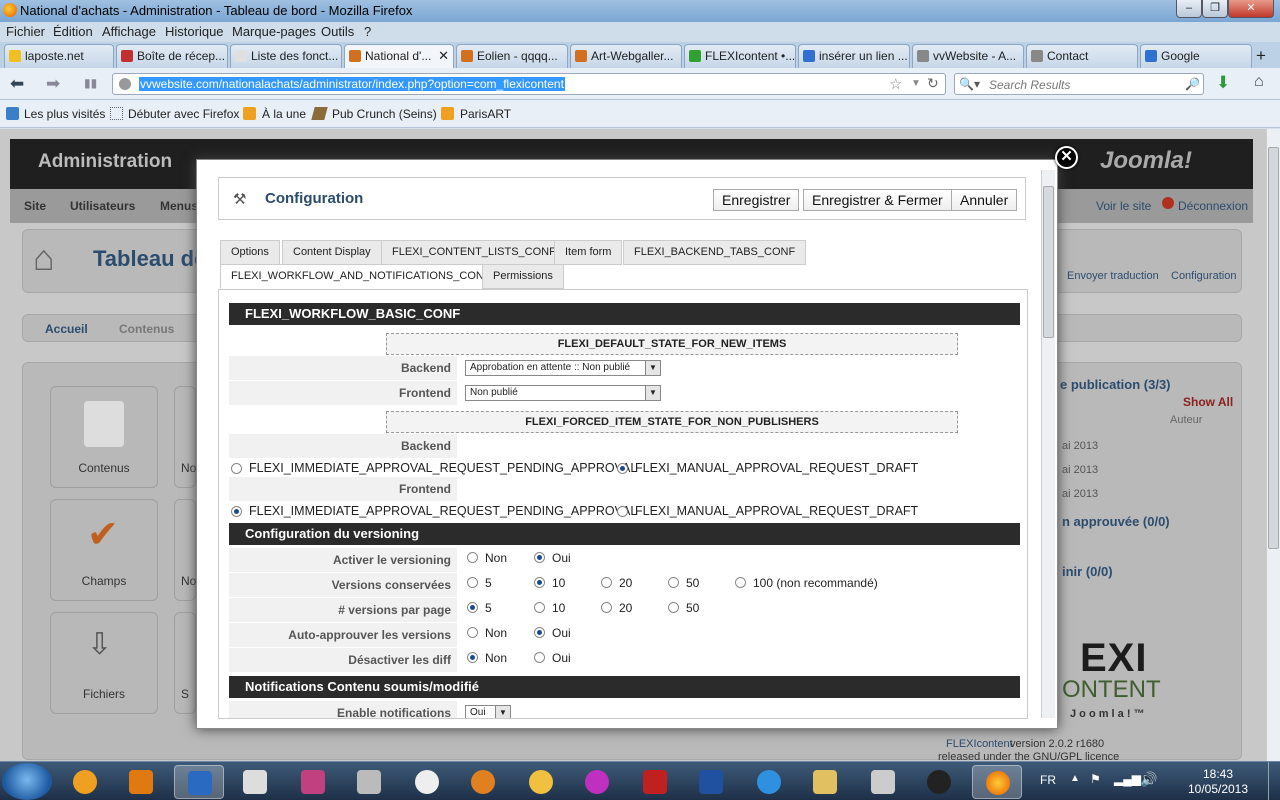 The width and height of the screenshot is (1280, 800). Describe the element at coordinates (1274, 781) in the screenshot. I see `show-desktop-button` at that location.